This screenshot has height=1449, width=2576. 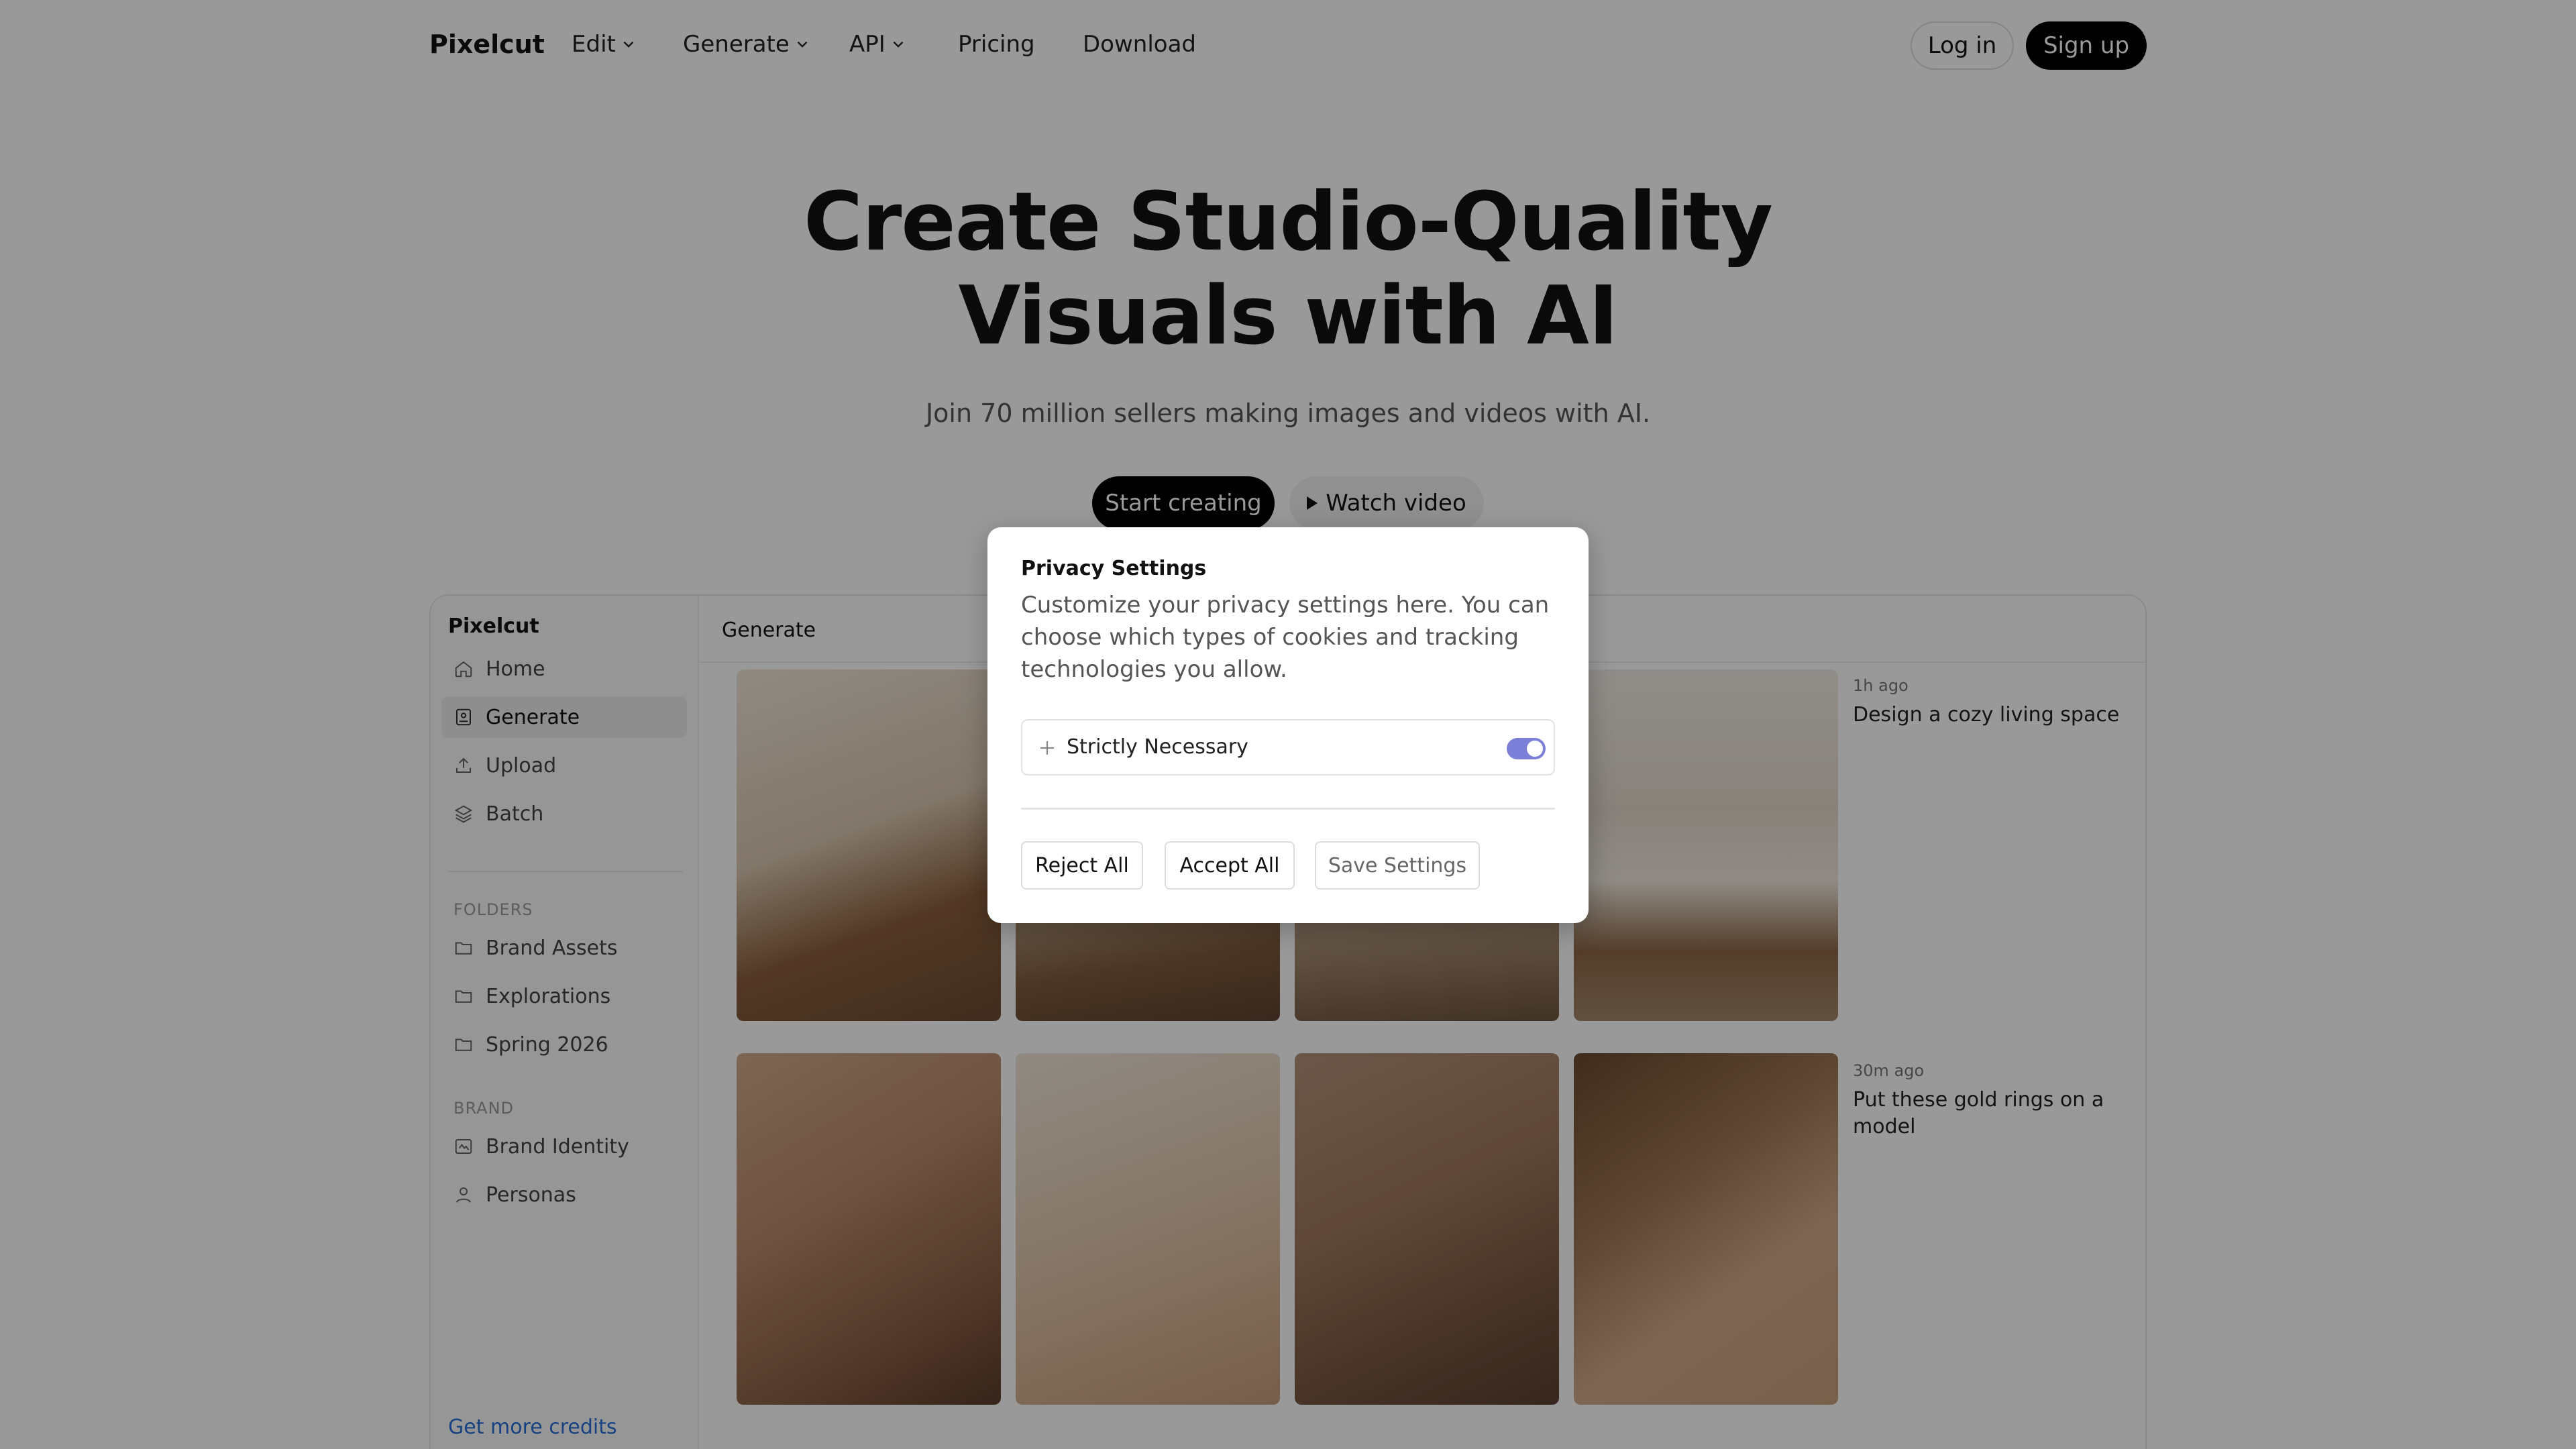 I want to click on dialog-divider, so click(x=1288, y=809).